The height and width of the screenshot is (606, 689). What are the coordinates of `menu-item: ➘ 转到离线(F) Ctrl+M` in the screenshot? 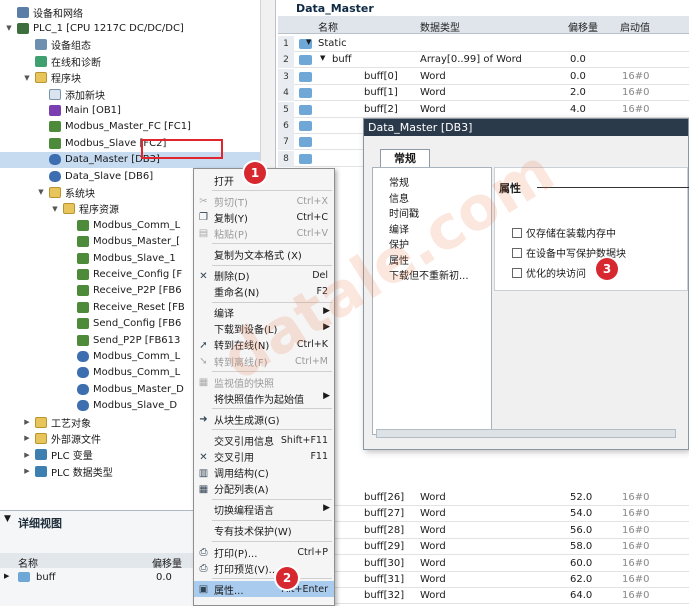 It's located at (264, 361).